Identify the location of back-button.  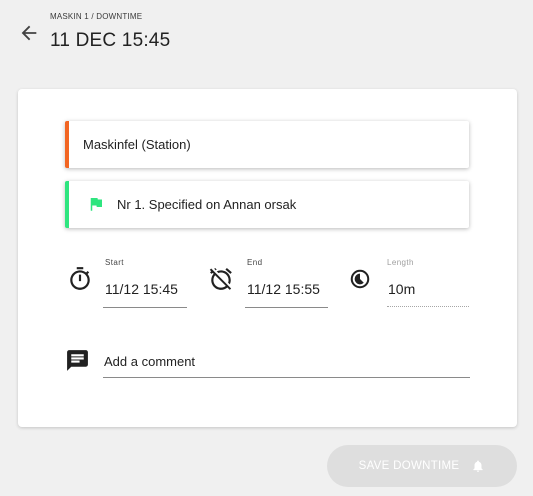
(29, 33).